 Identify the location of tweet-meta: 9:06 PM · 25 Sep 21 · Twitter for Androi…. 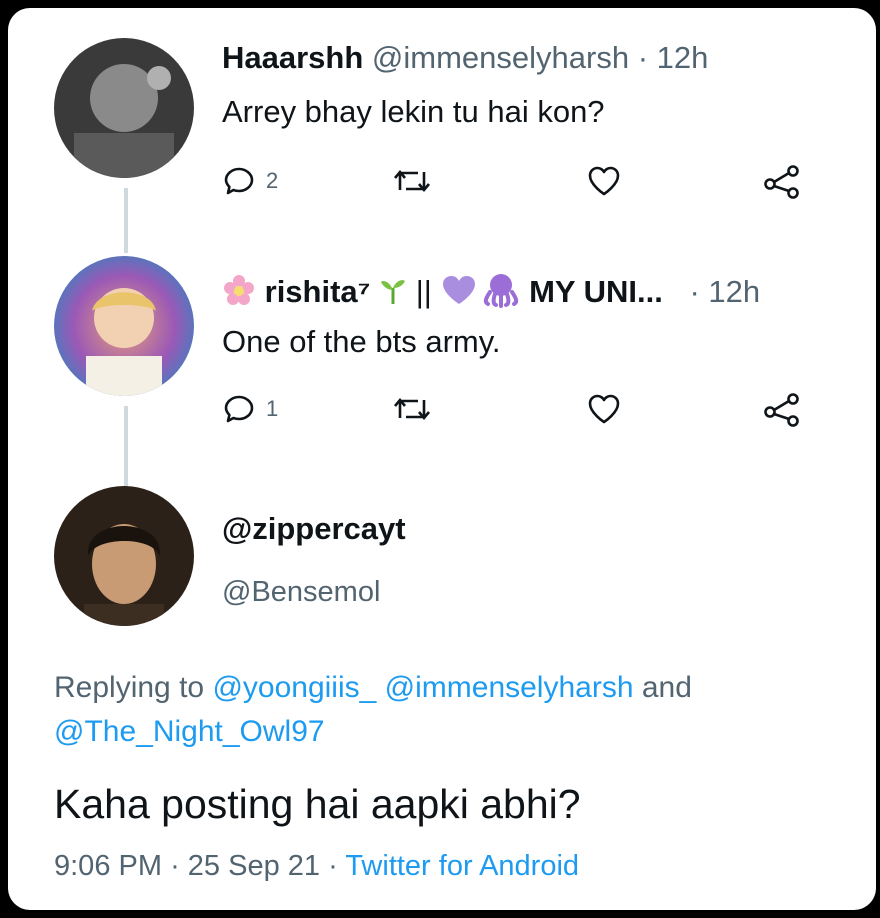
(316, 866).